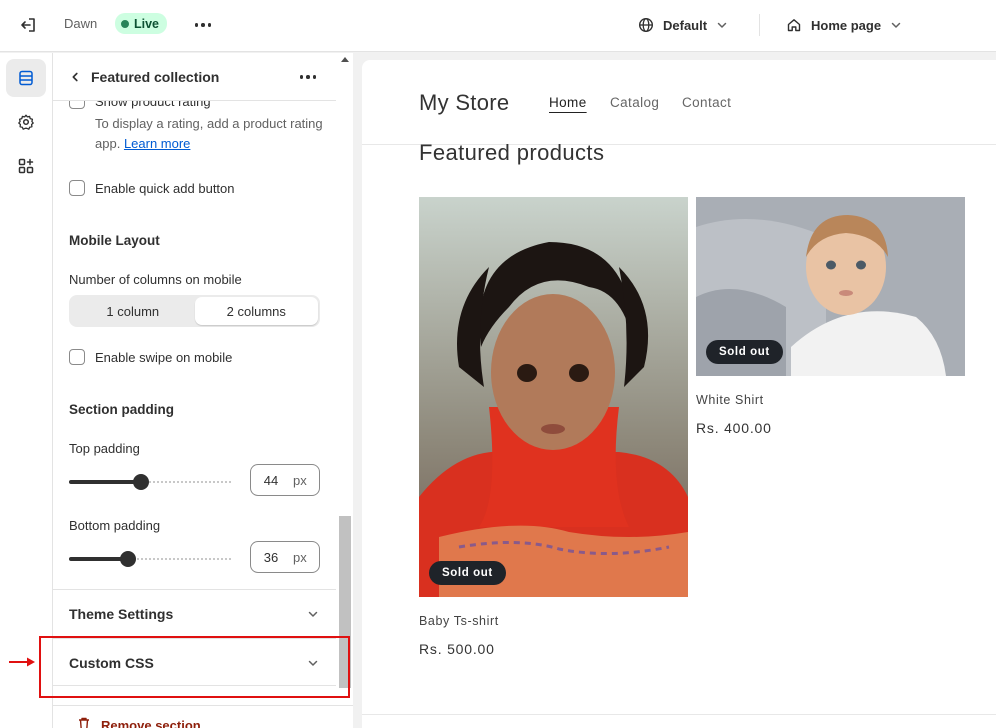 Image resolution: width=996 pixels, height=728 pixels. Describe the element at coordinates (345, 59) in the screenshot. I see `scroll-up-arrow-icon` at that location.